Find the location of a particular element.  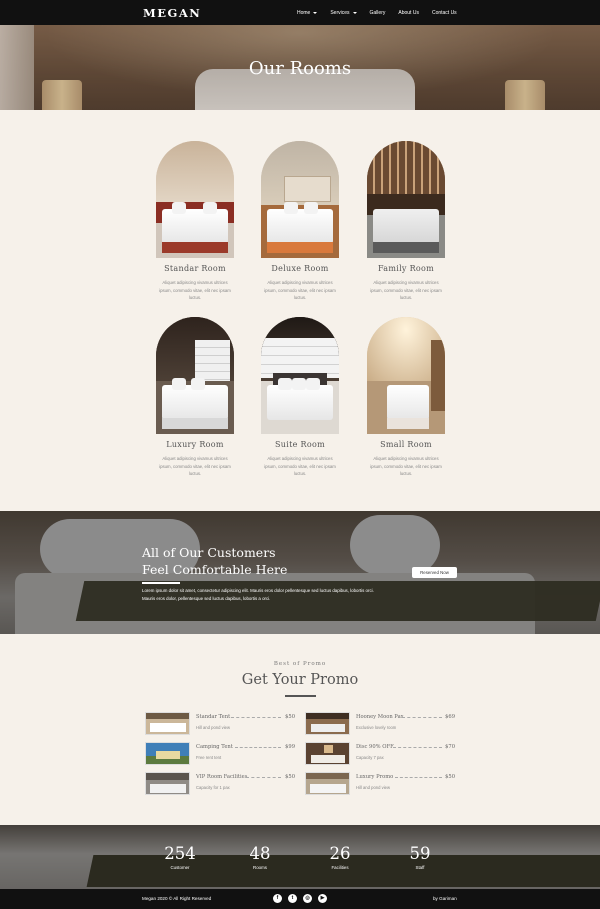

instagram-icon: ◎ is located at coordinates (307, 898).